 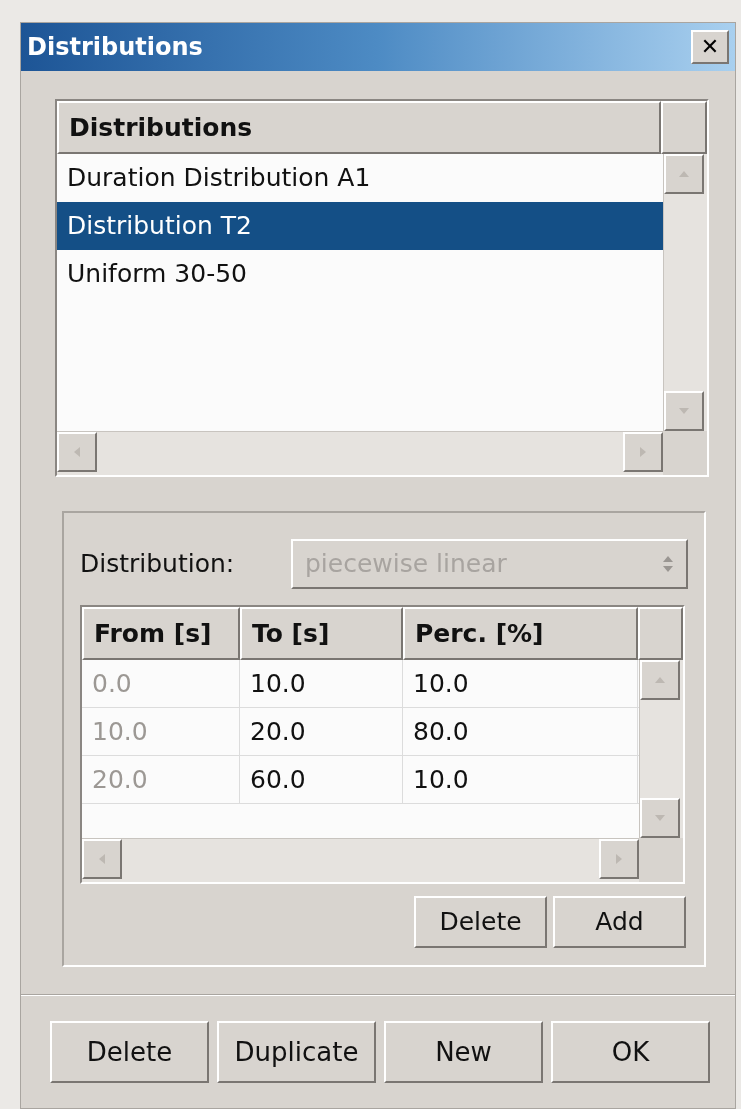 What do you see at coordinates (129, 1052) in the screenshot?
I see `dialog-button: Delete` at bounding box center [129, 1052].